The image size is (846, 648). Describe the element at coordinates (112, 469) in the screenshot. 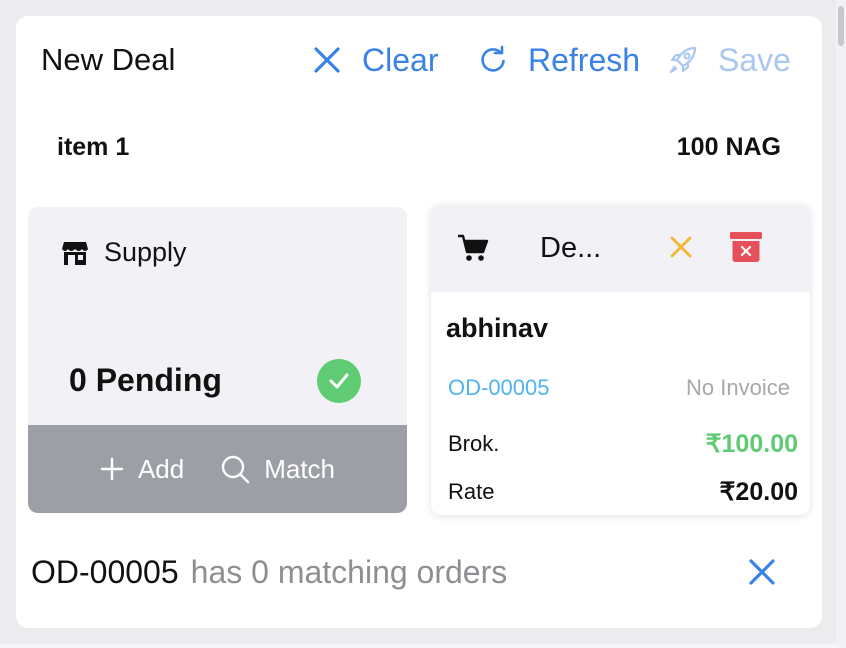

I see `plus-icon` at that location.